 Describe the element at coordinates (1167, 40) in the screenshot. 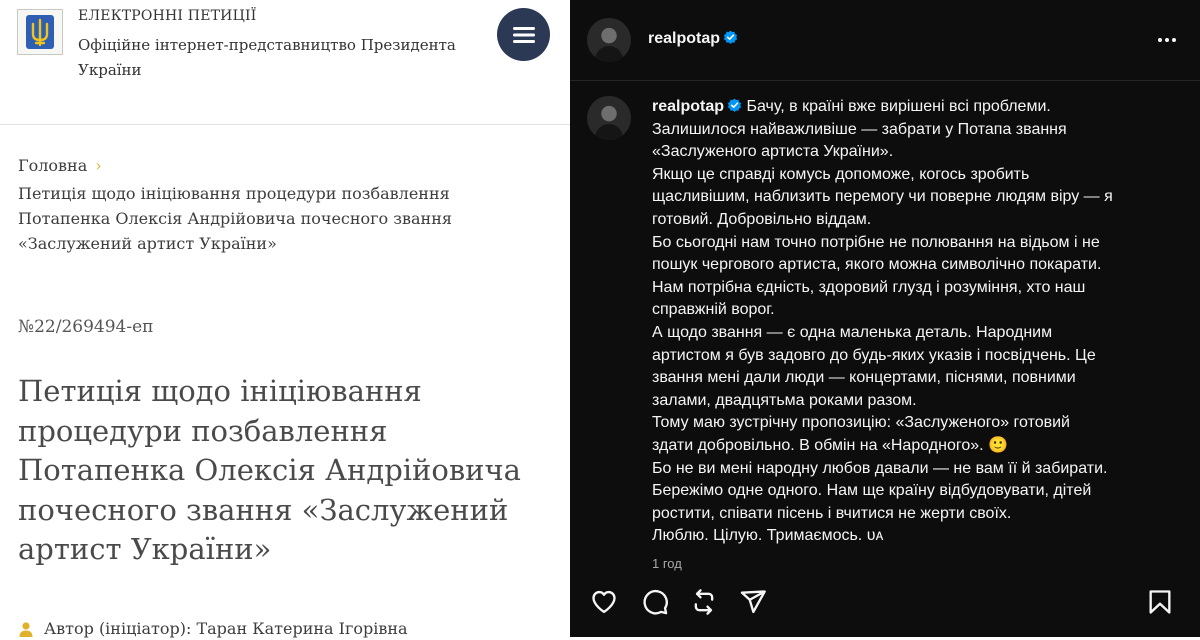

I see `more-options-button` at that location.